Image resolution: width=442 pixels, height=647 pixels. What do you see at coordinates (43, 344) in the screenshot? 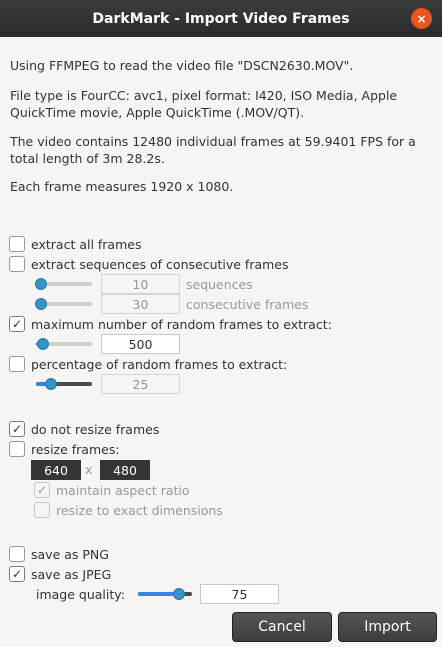
I see `max-random-slider-knob` at bounding box center [43, 344].